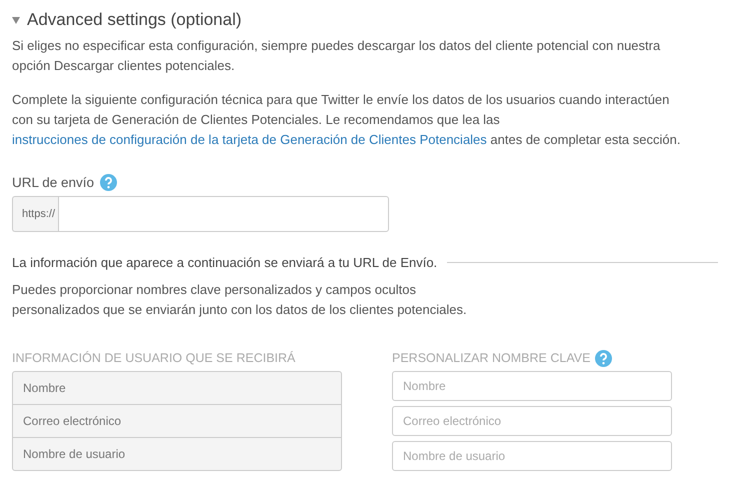  Describe the element at coordinates (44, 388) in the screenshot. I see `table-cell-text: Nombre` at that location.